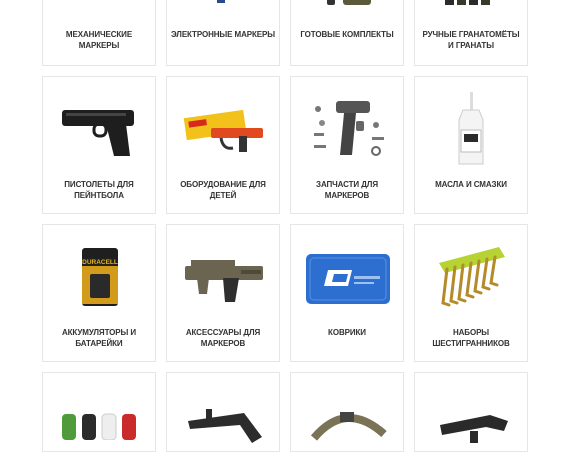 Image resolution: width=574 pixels, height=462 pixels. I want to click on category-label: АККУМУЛЯТОРЫ И БАТАРЕЙКИ, so click(99, 338).